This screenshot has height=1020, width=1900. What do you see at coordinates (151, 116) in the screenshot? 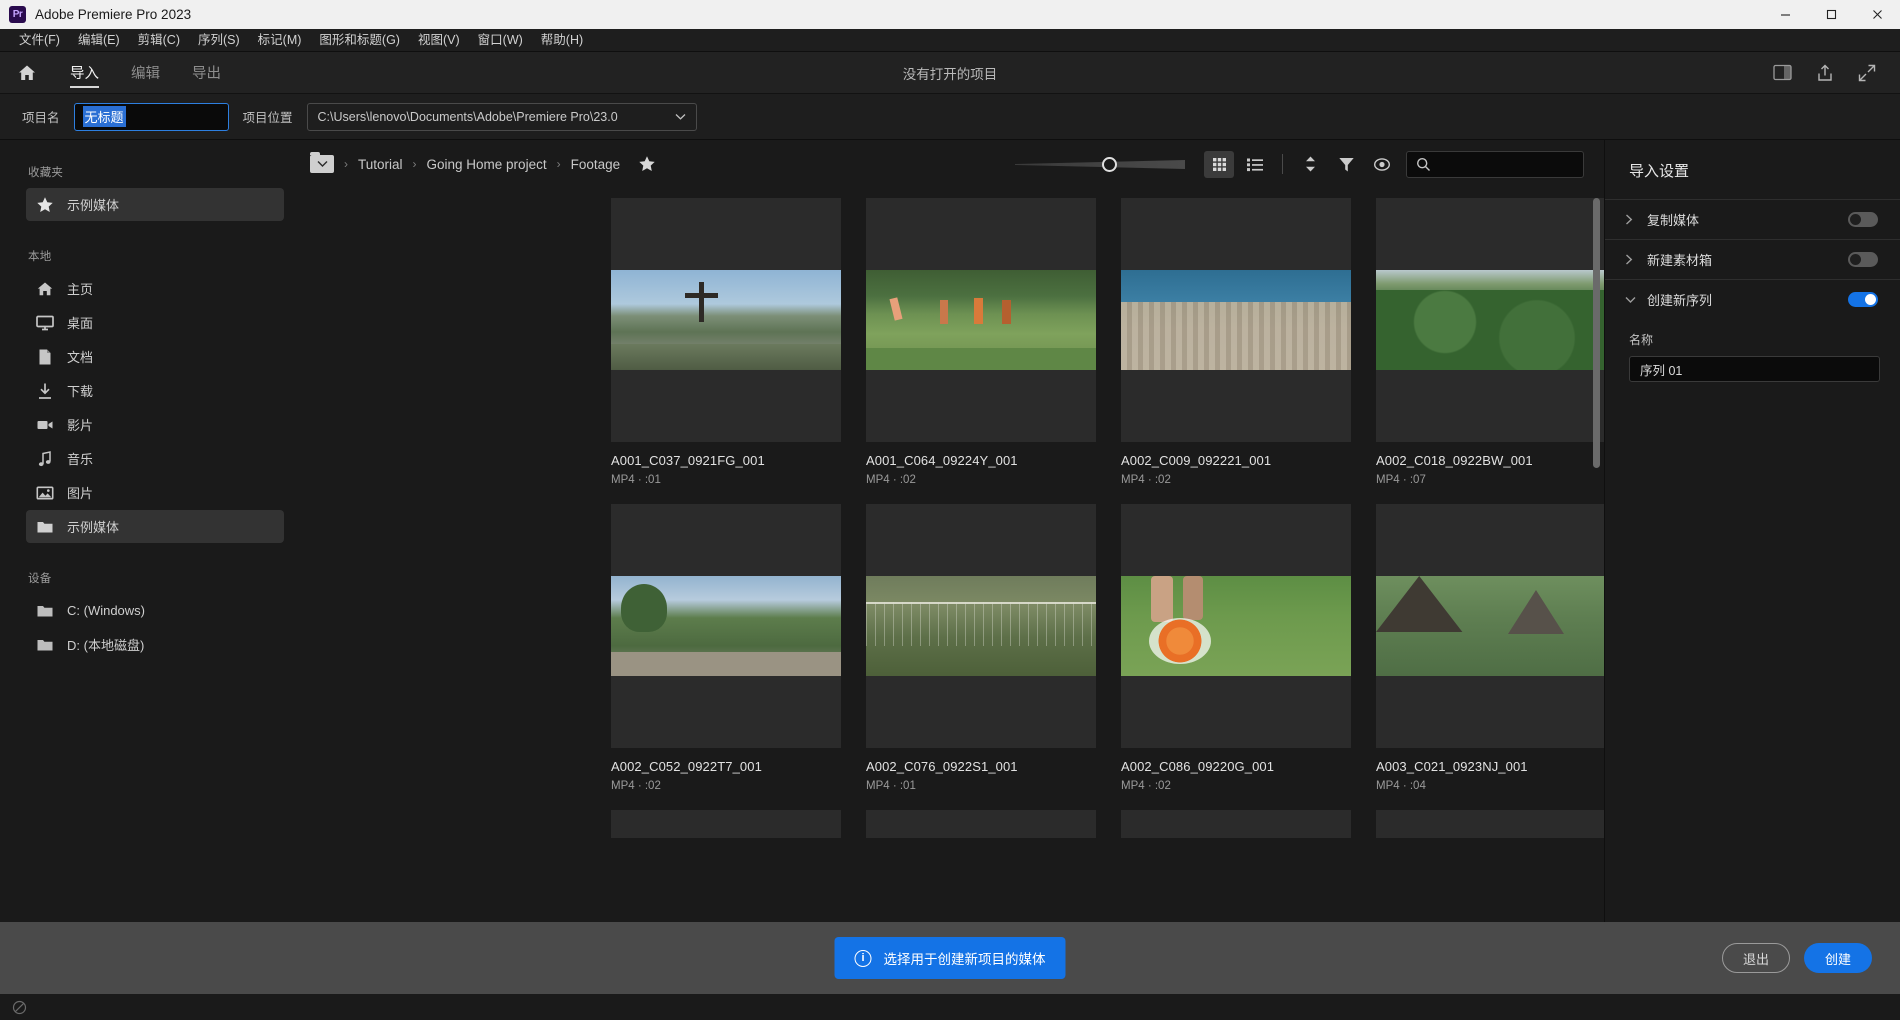
I see `project-name-input: 无标题` at bounding box center [151, 116].